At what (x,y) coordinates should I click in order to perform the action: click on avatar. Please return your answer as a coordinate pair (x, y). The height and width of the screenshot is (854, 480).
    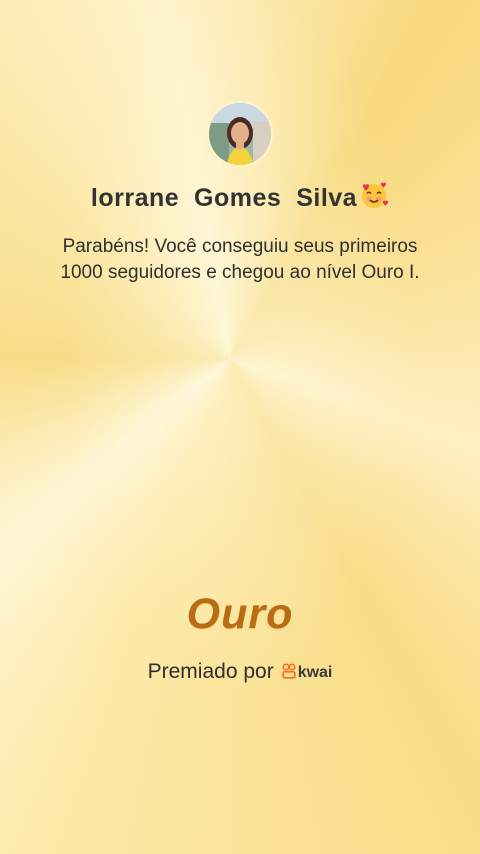
    Looking at the image, I should click on (240, 134).